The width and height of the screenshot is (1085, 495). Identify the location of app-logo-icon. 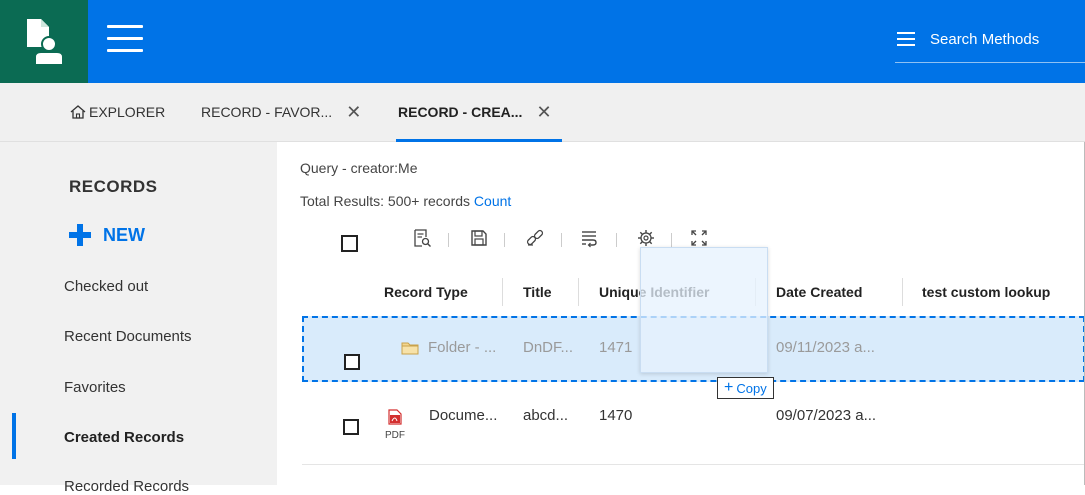
(45, 42).